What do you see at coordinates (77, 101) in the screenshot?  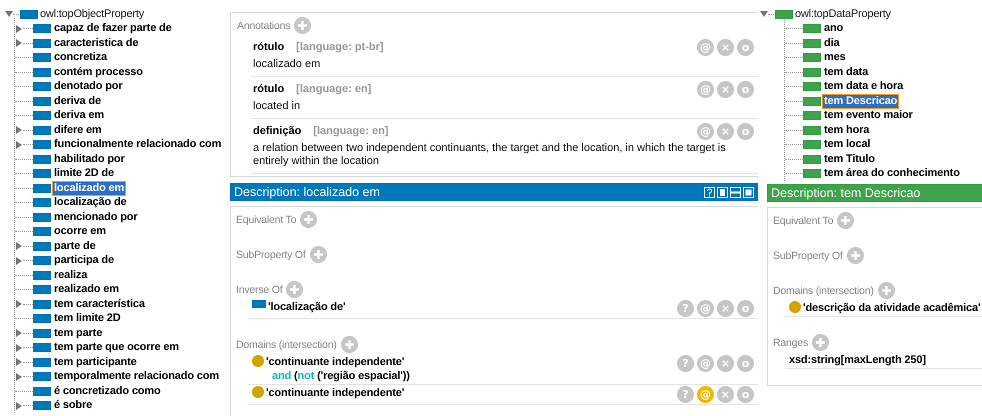 I see `tree-item: deriva de` at bounding box center [77, 101].